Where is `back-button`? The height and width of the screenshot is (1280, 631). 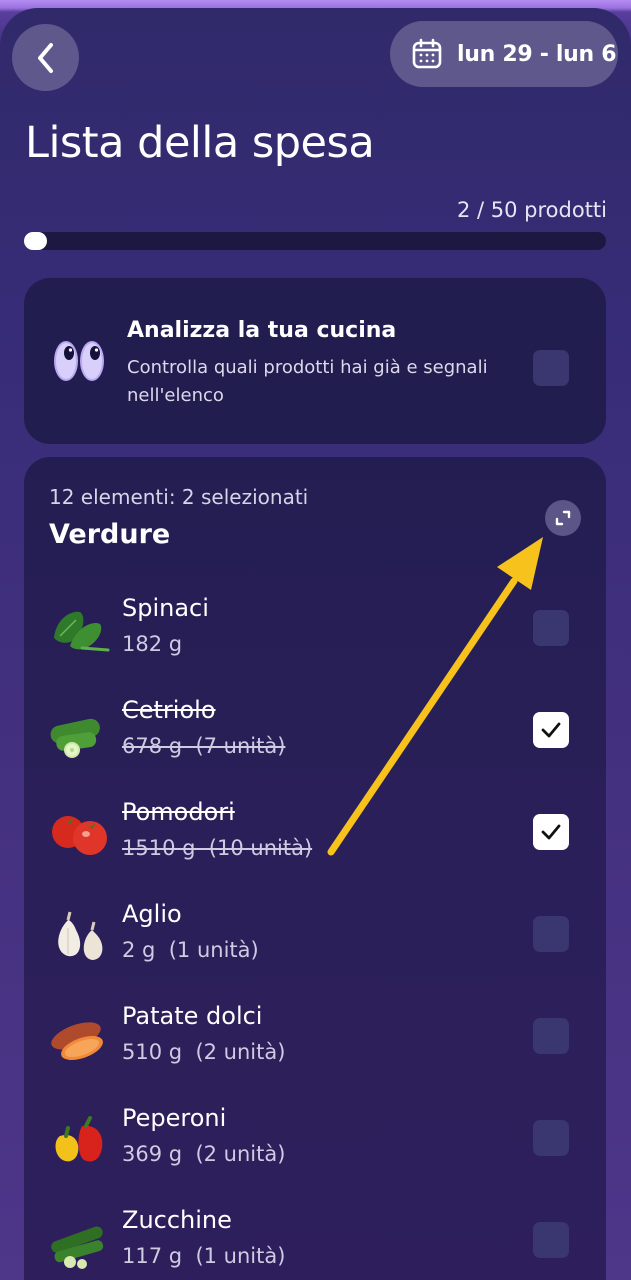 back-button is located at coordinates (45, 57).